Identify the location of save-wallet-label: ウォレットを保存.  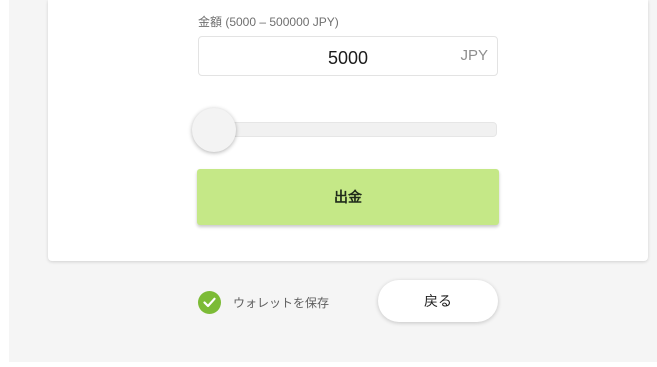
(281, 302).